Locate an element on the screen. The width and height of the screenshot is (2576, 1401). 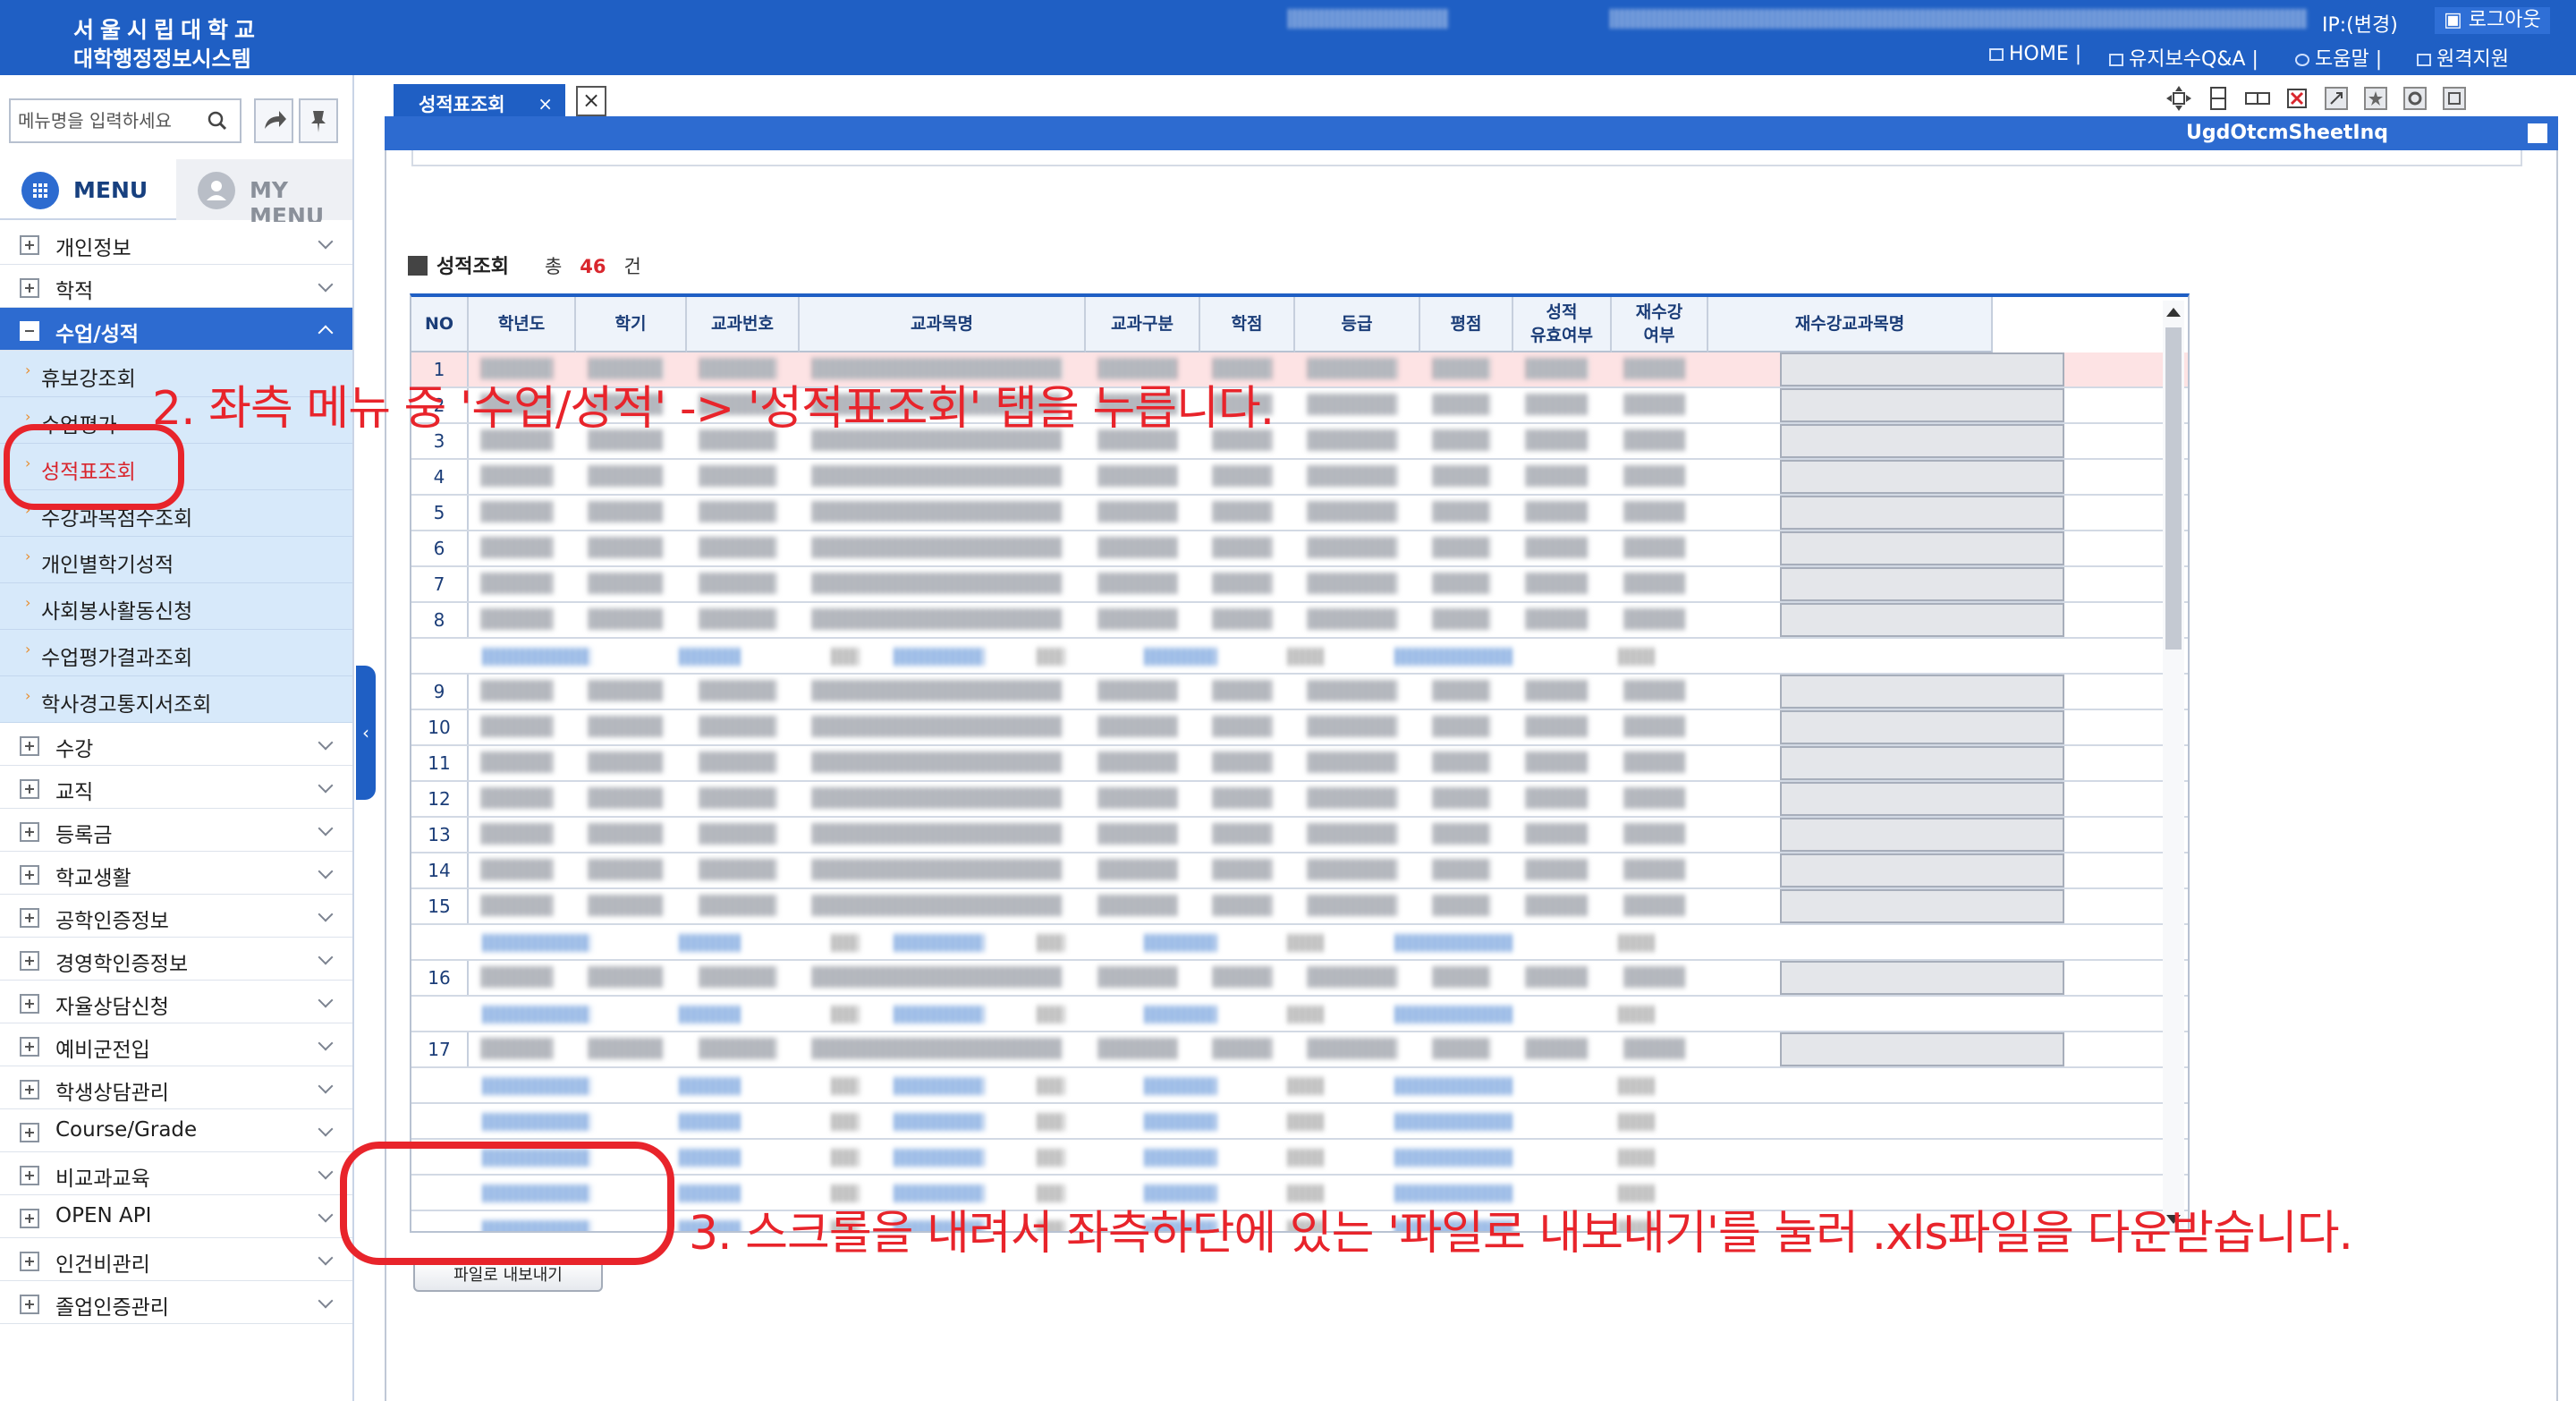
pin-button is located at coordinates (318, 120).